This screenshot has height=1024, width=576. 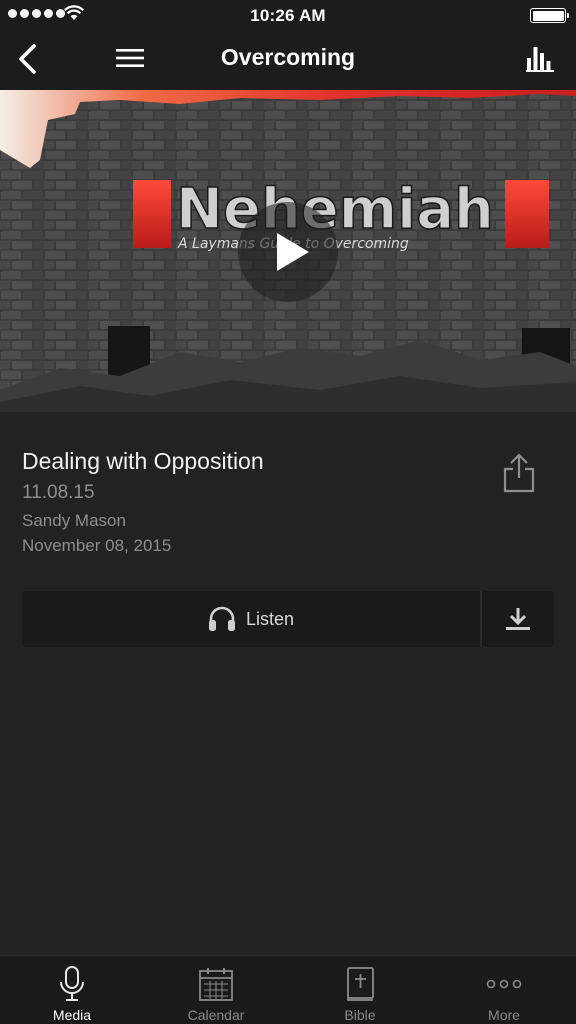 I want to click on media-actions: Listen, so click(x=288, y=619).